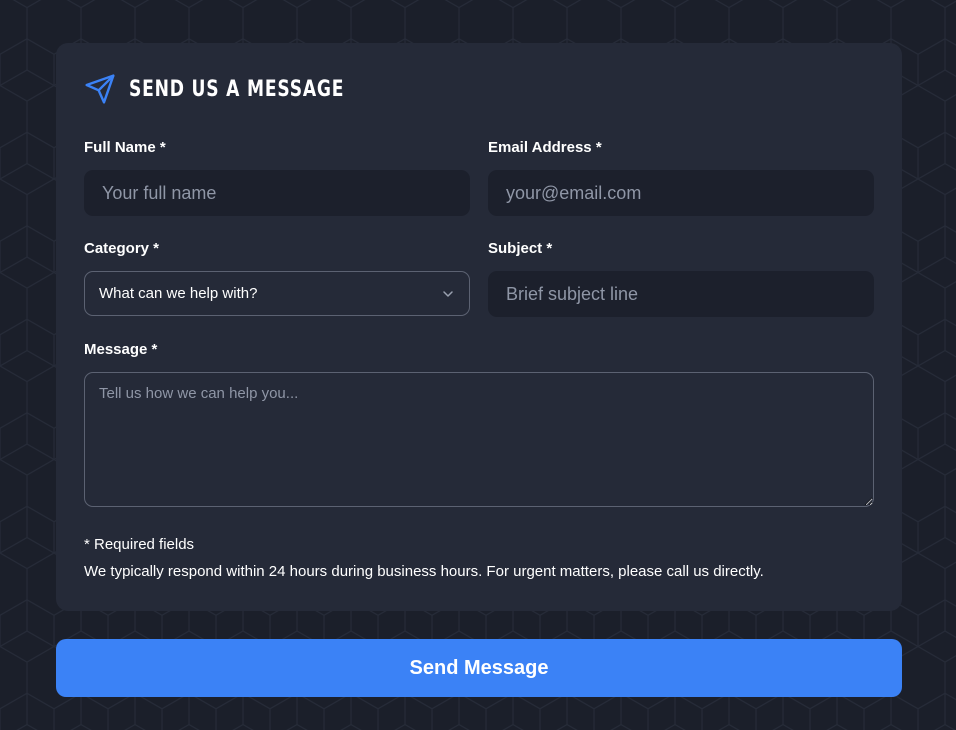 The width and height of the screenshot is (956, 730). I want to click on chevron-down-icon, so click(448, 294).